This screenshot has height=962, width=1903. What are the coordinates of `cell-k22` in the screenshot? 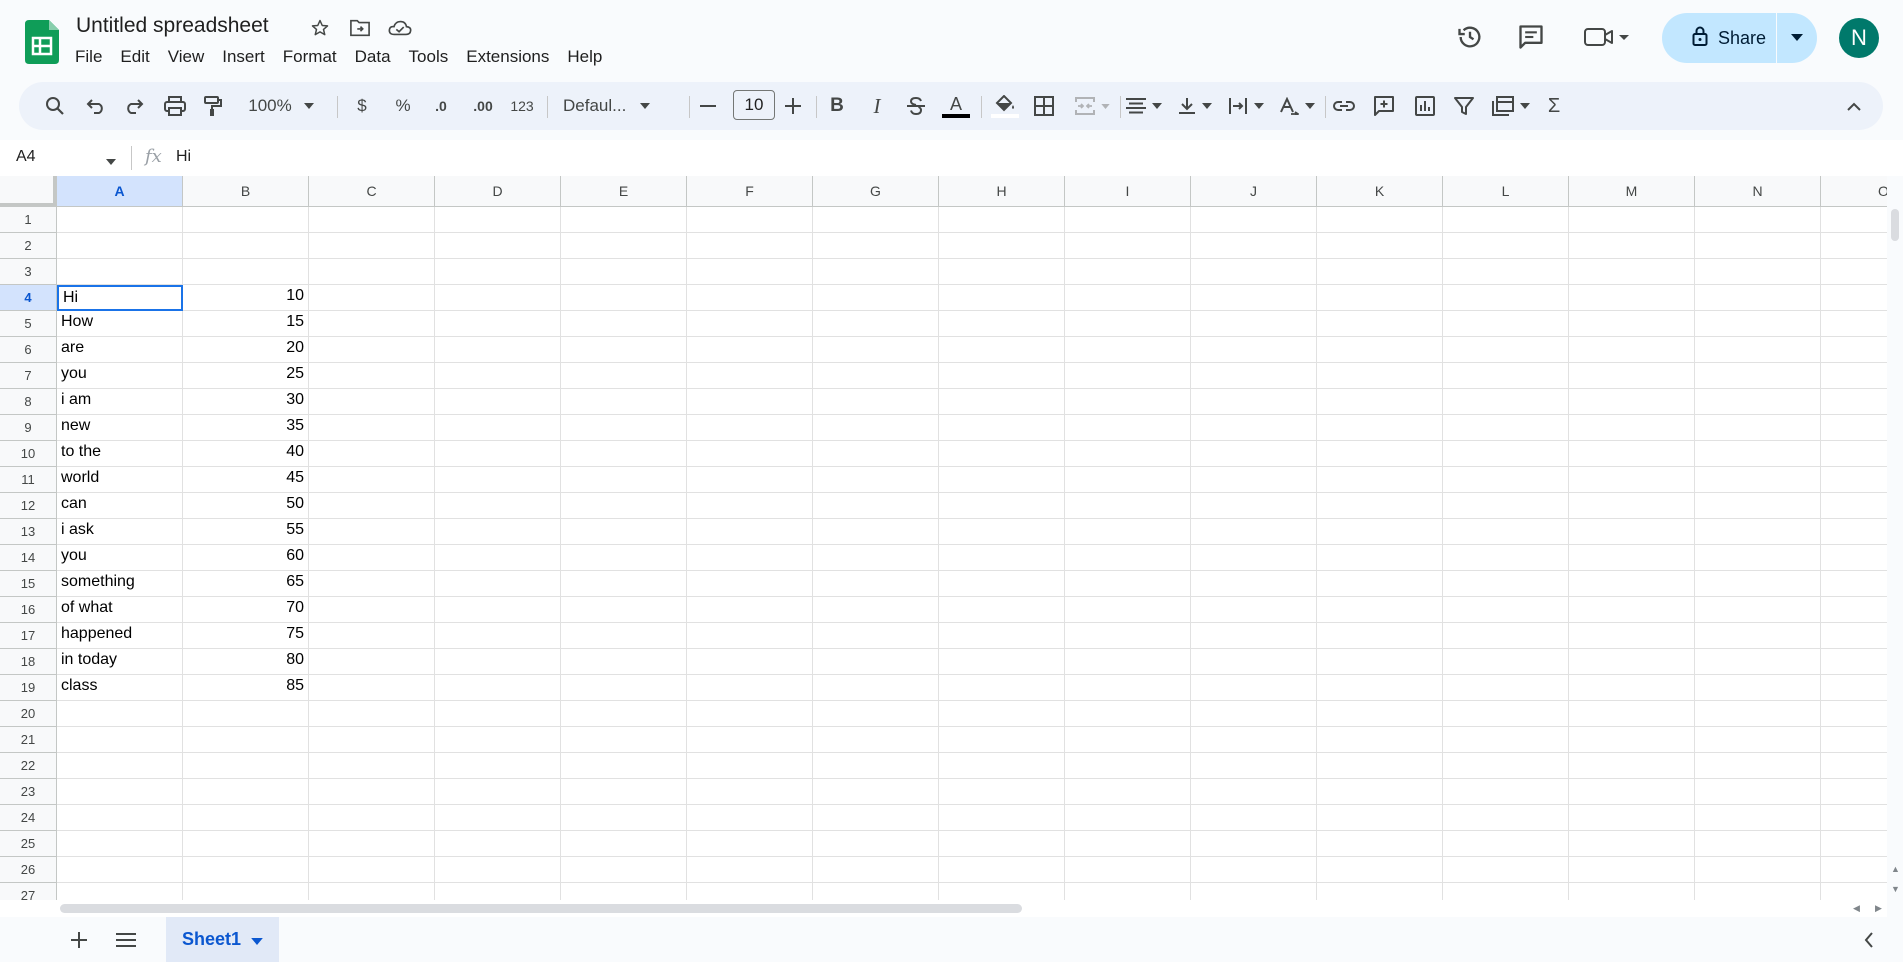 It's located at (1380, 766).